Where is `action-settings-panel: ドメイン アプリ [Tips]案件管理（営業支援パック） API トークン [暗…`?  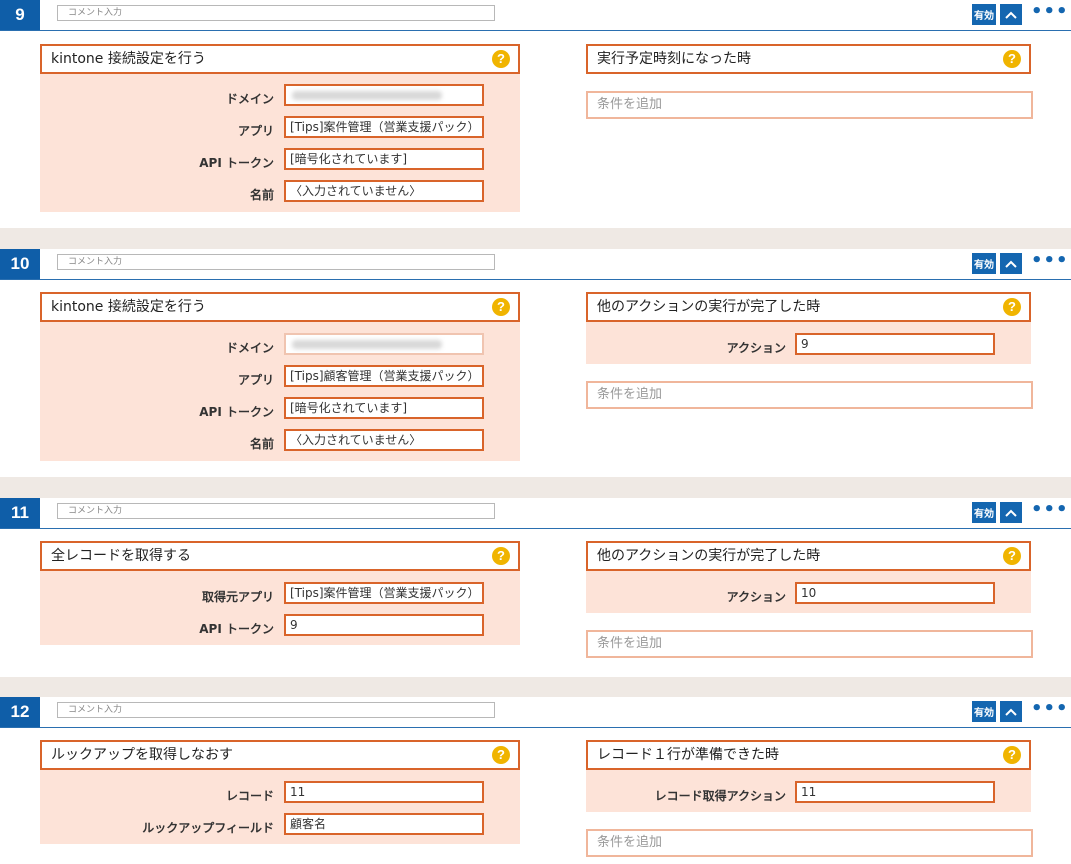
action-settings-panel: ドメイン アプリ [Tips]案件管理（営業支援パック） API トークン [暗… is located at coordinates (280, 143).